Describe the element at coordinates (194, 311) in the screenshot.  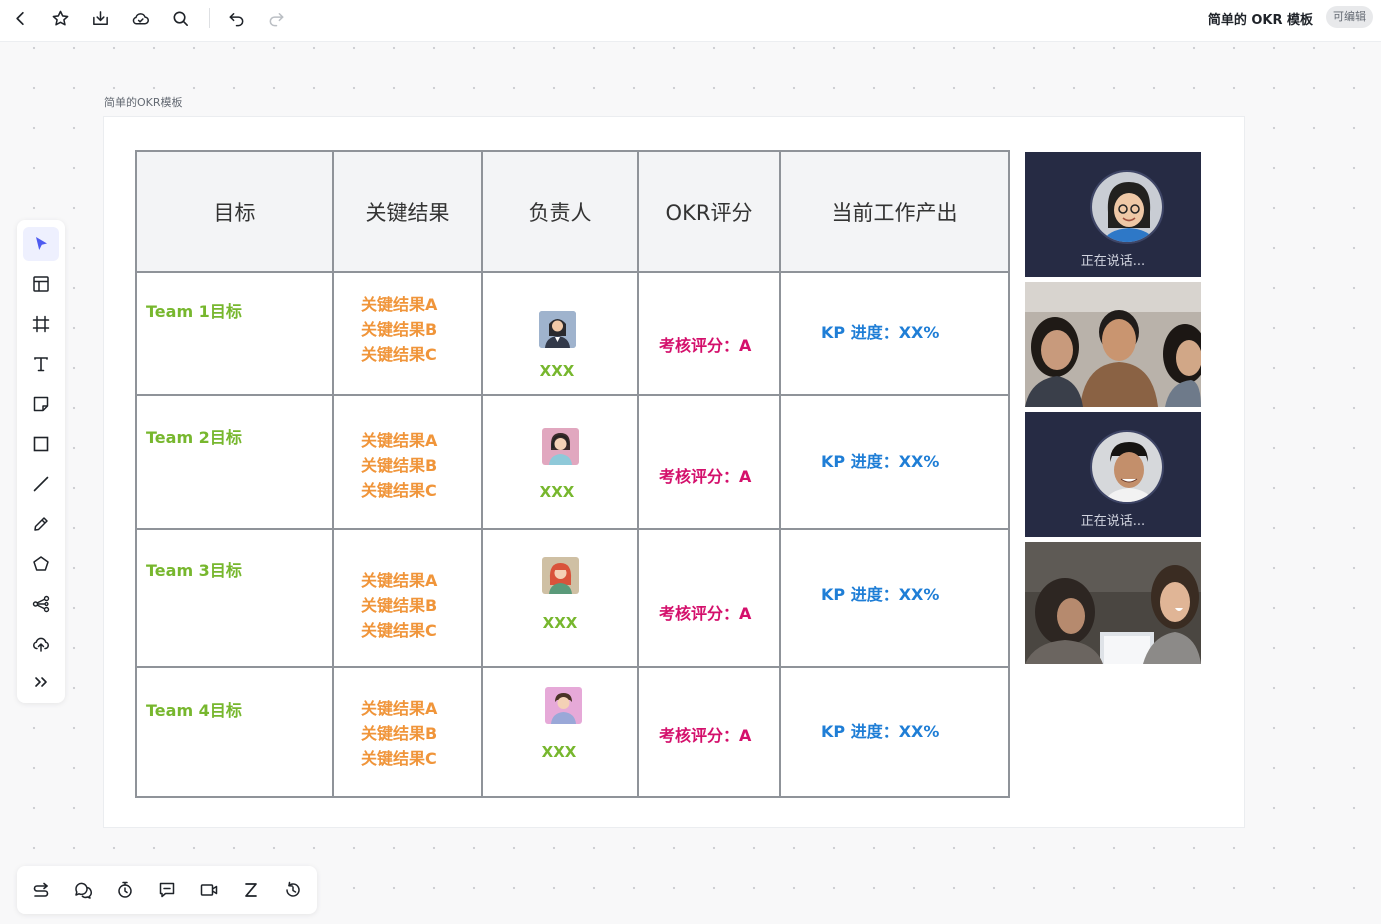
I see `goal-text: Team 1目标` at that location.